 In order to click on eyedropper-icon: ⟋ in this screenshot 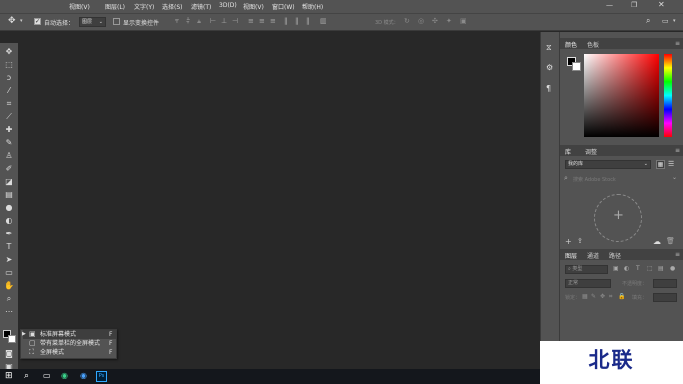, I will do `click(9, 116)`.